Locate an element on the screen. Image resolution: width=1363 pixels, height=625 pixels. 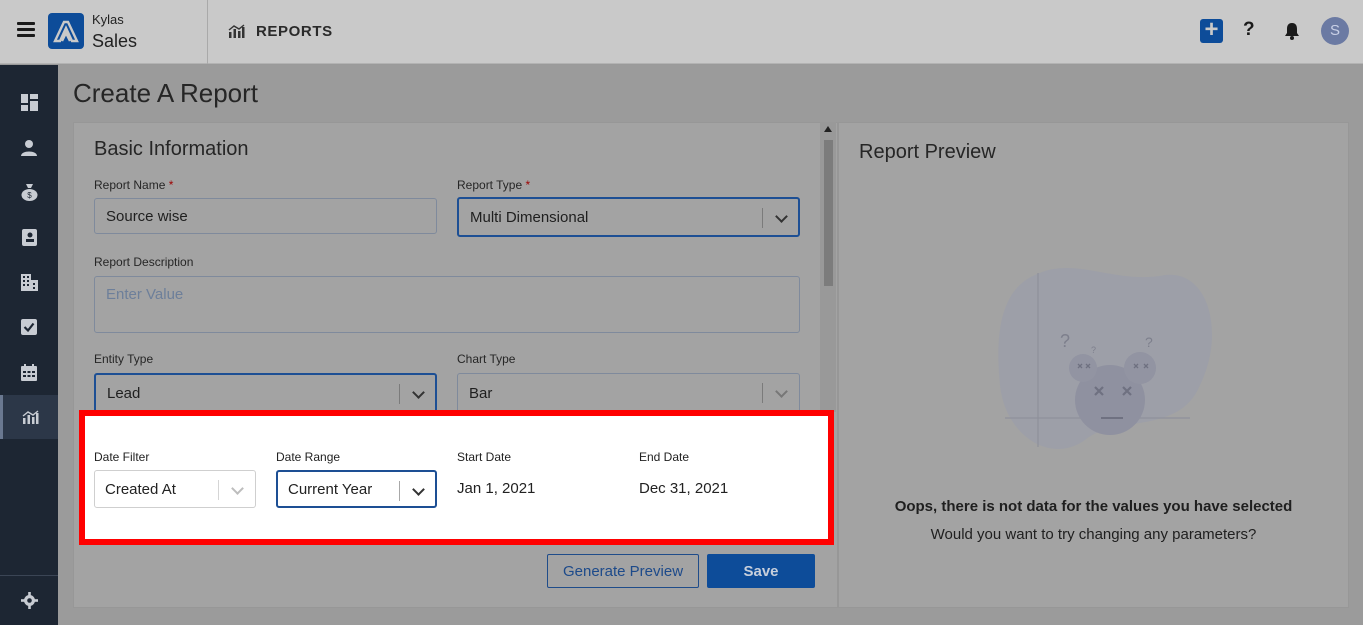
report-description-input: Enter Value is located at coordinates (447, 304).